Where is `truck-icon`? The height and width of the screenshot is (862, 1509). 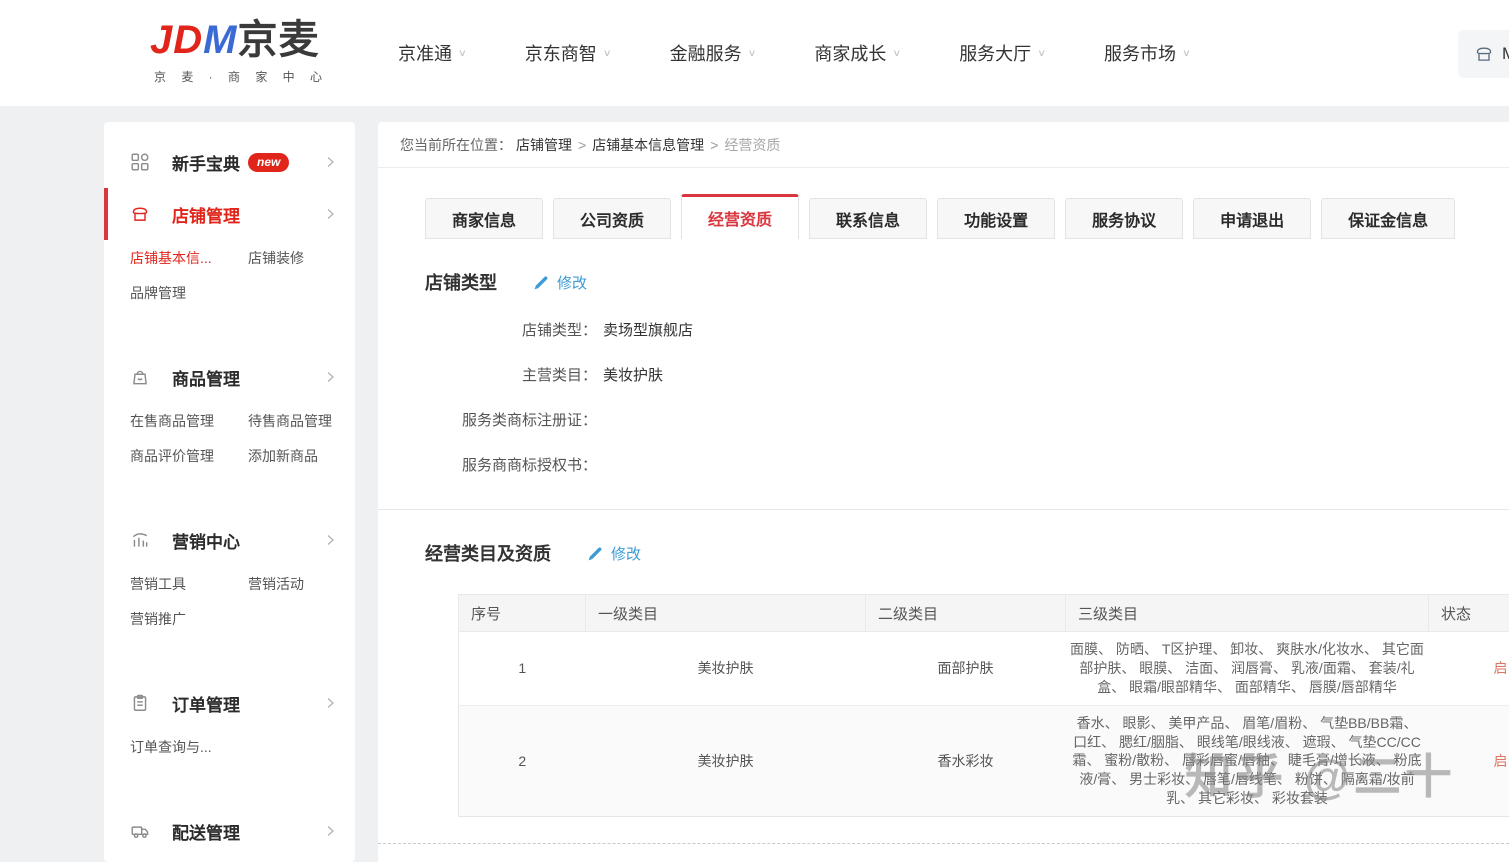
truck-icon is located at coordinates (140, 831).